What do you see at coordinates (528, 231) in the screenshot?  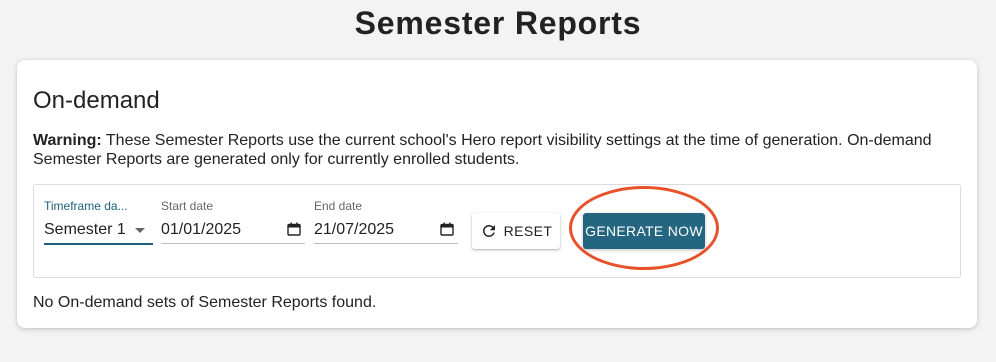 I see `reset-label: RESET` at bounding box center [528, 231].